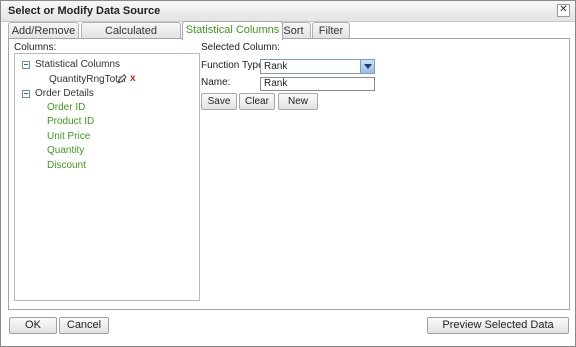 The width and height of the screenshot is (576, 347). What do you see at coordinates (331, 30) in the screenshot?
I see `tab-filter: Filter` at bounding box center [331, 30].